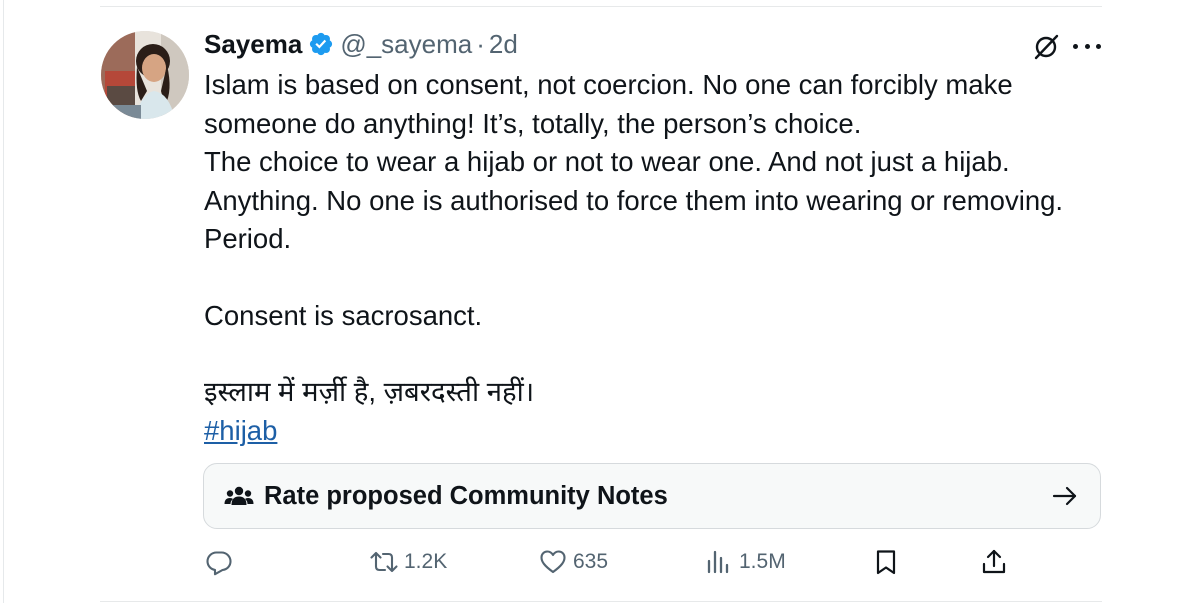 The height and width of the screenshot is (603, 1199). I want to click on community-notes-button: Rate proposed Community Notes, so click(652, 496).